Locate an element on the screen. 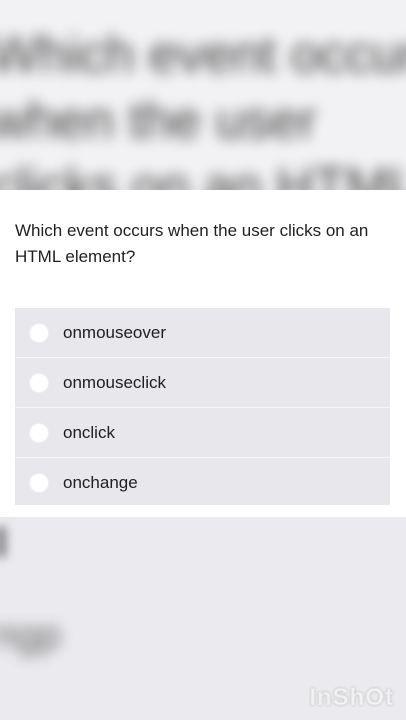 This screenshot has width=406, height=720. option-onmouseover: onmouseover is located at coordinates (202, 333).